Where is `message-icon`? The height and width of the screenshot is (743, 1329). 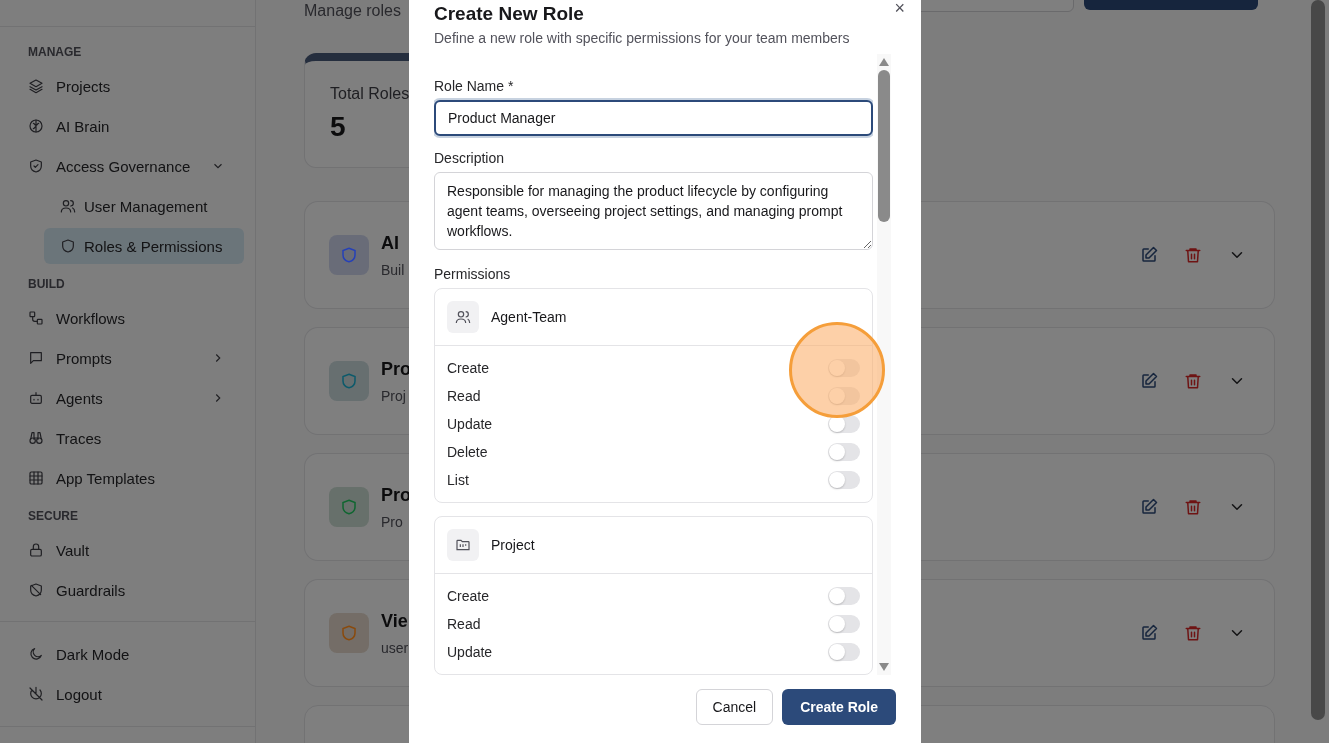
message-icon is located at coordinates (36, 358).